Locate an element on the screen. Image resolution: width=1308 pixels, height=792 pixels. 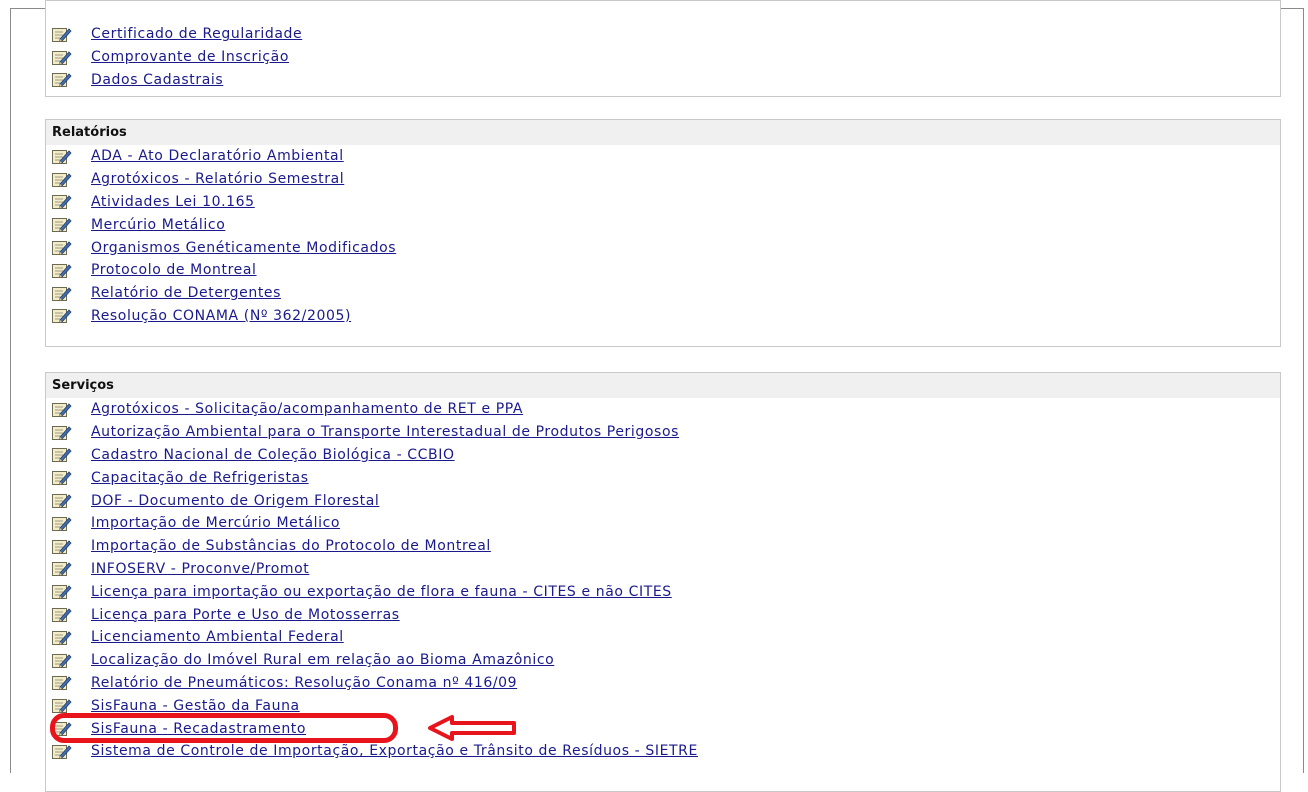
list-item: Certificado de Regularidade is located at coordinates (665, 34).